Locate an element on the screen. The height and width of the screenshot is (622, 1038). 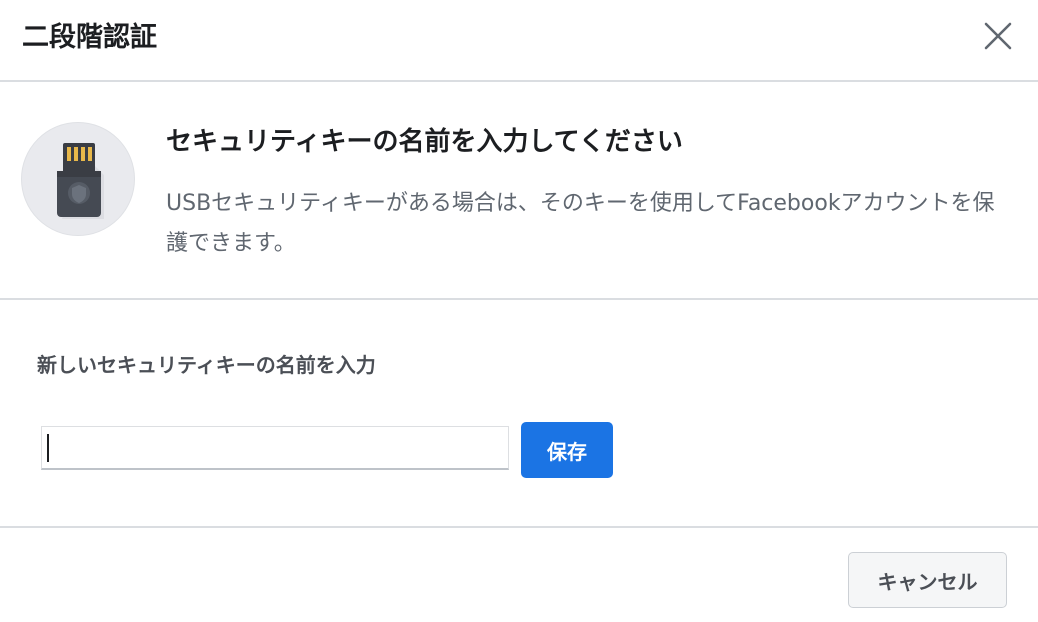
save-button: 保存 is located at coordinates (567, 450).